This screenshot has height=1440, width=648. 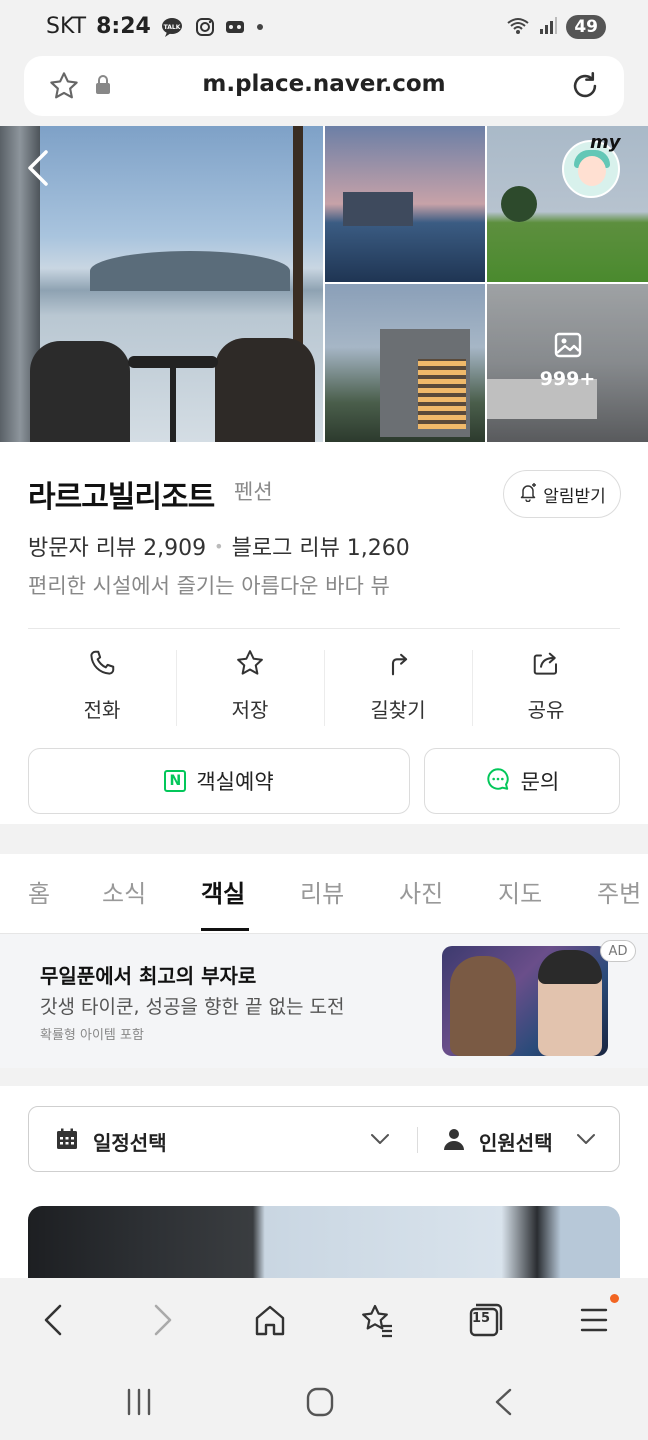 What do you see at coordinates (205, 27) in the screenshot?
I see `instagram-icon` at bounding box center [205, 27].